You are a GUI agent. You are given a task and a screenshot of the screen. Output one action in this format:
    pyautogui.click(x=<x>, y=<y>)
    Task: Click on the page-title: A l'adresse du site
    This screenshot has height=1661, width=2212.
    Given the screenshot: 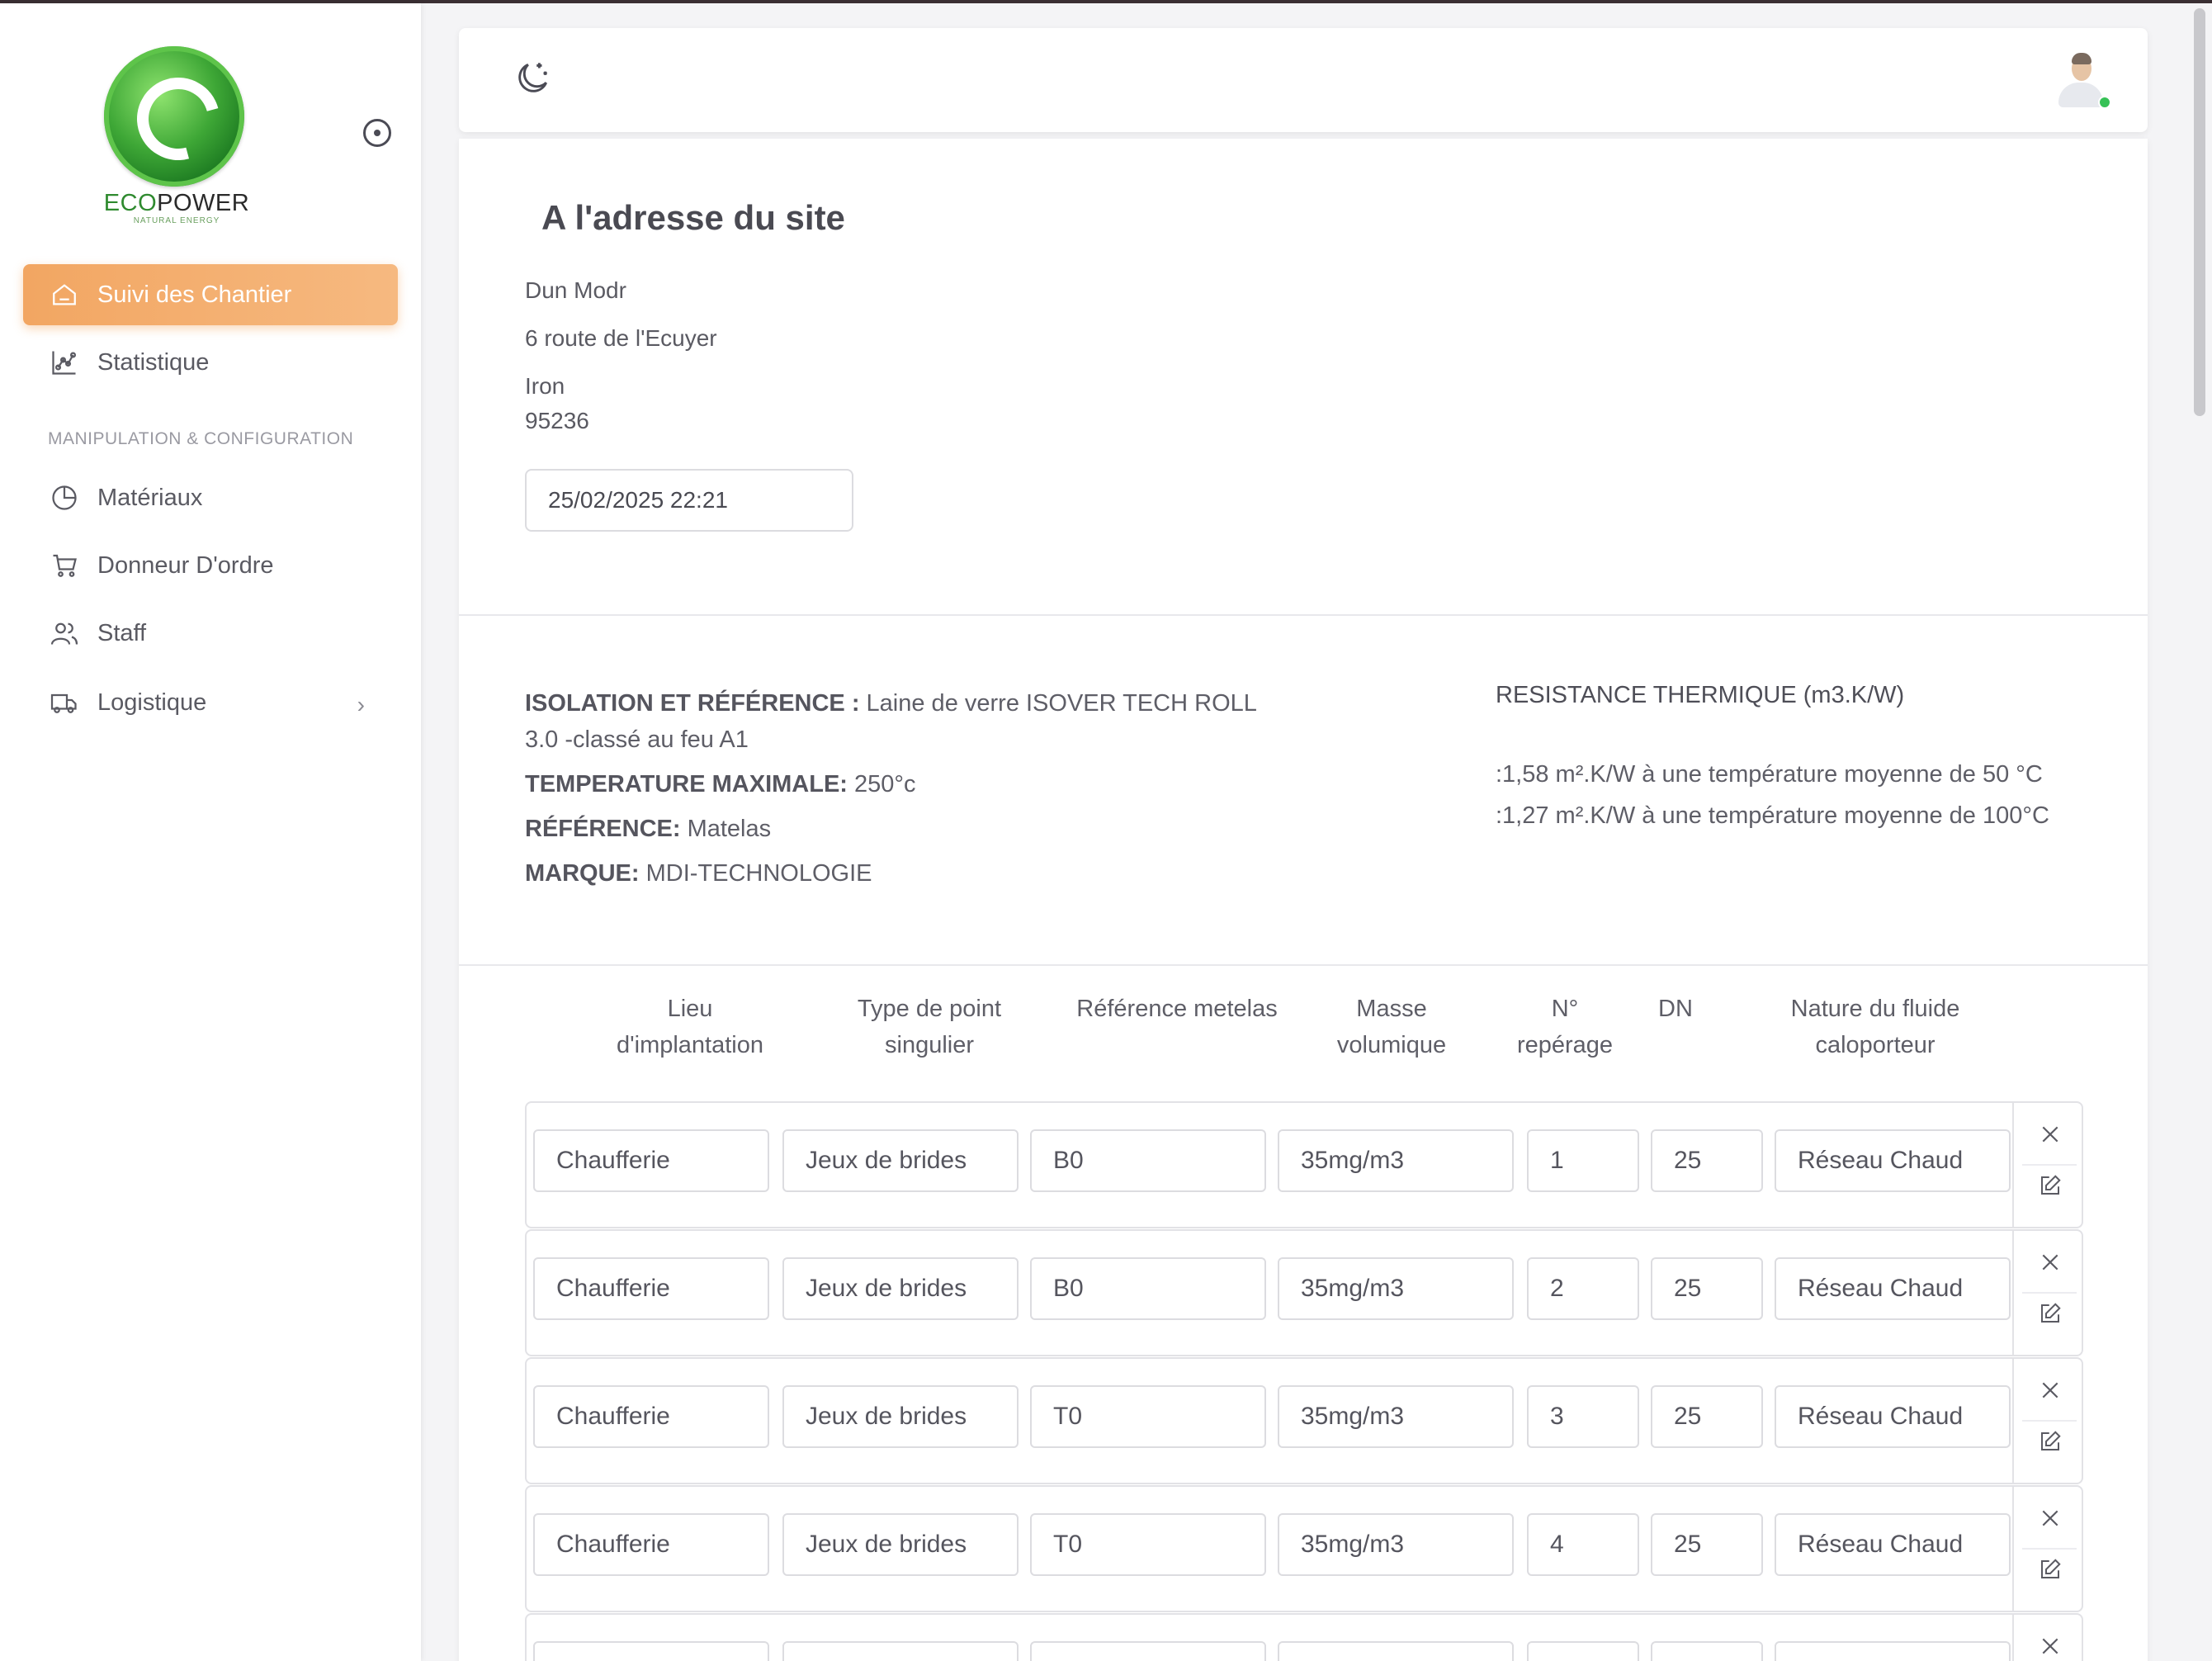 What is the action you would take?
    pyautogui.click(x=693, y=217)
    